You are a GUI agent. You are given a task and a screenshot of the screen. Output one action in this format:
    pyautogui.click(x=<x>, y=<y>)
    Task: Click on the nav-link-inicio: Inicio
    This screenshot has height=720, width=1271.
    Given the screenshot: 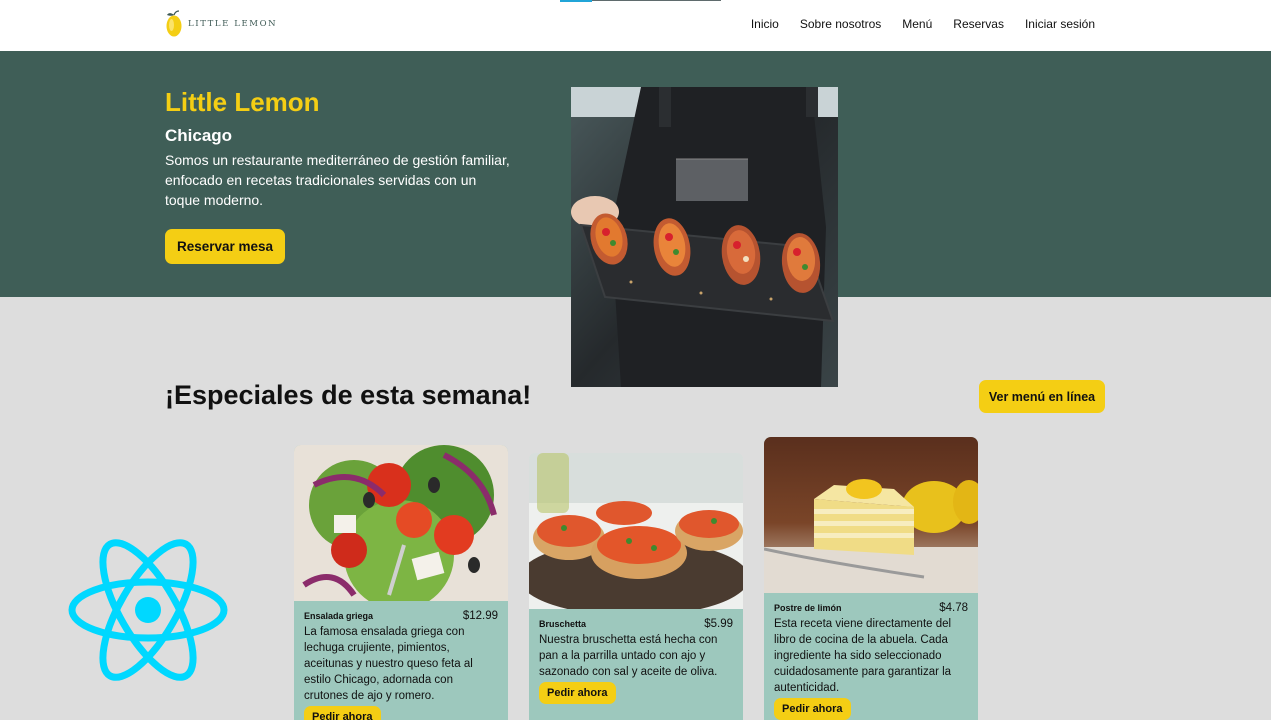 What is the action you would take?
    pyautogui.click(x=765, y=24)
    